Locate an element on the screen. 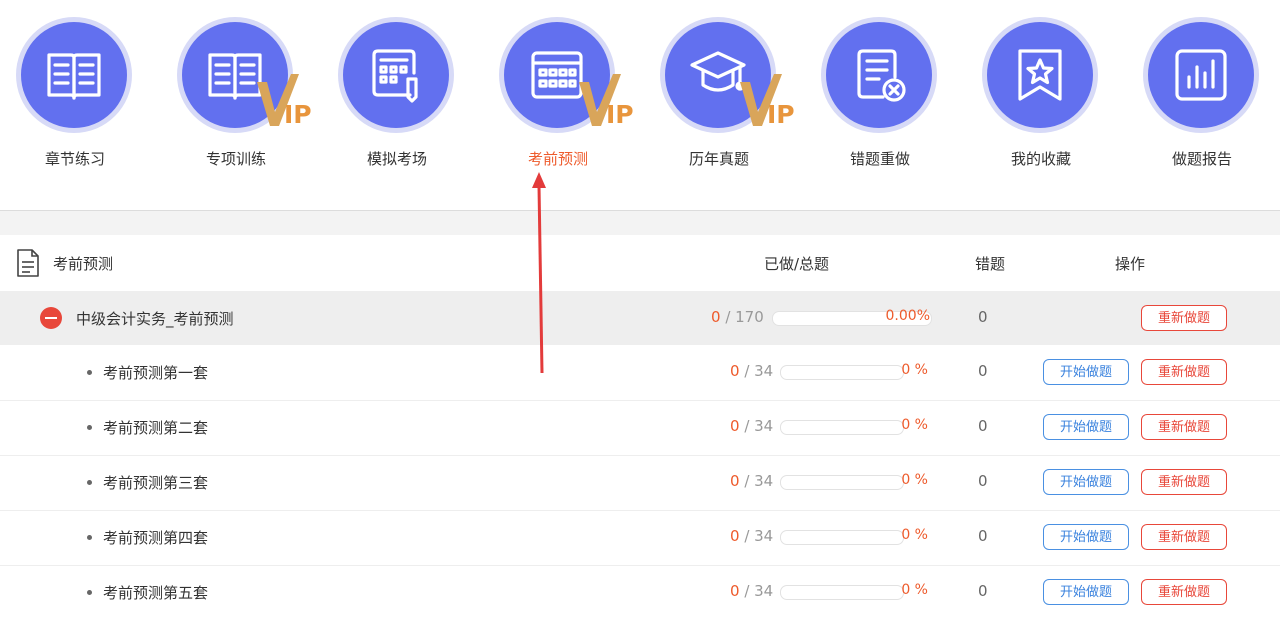 The height and width of the screenshot is (620, 1280). row-name: 中级会计实务_考前预测 is located at coordinates (155, 319).